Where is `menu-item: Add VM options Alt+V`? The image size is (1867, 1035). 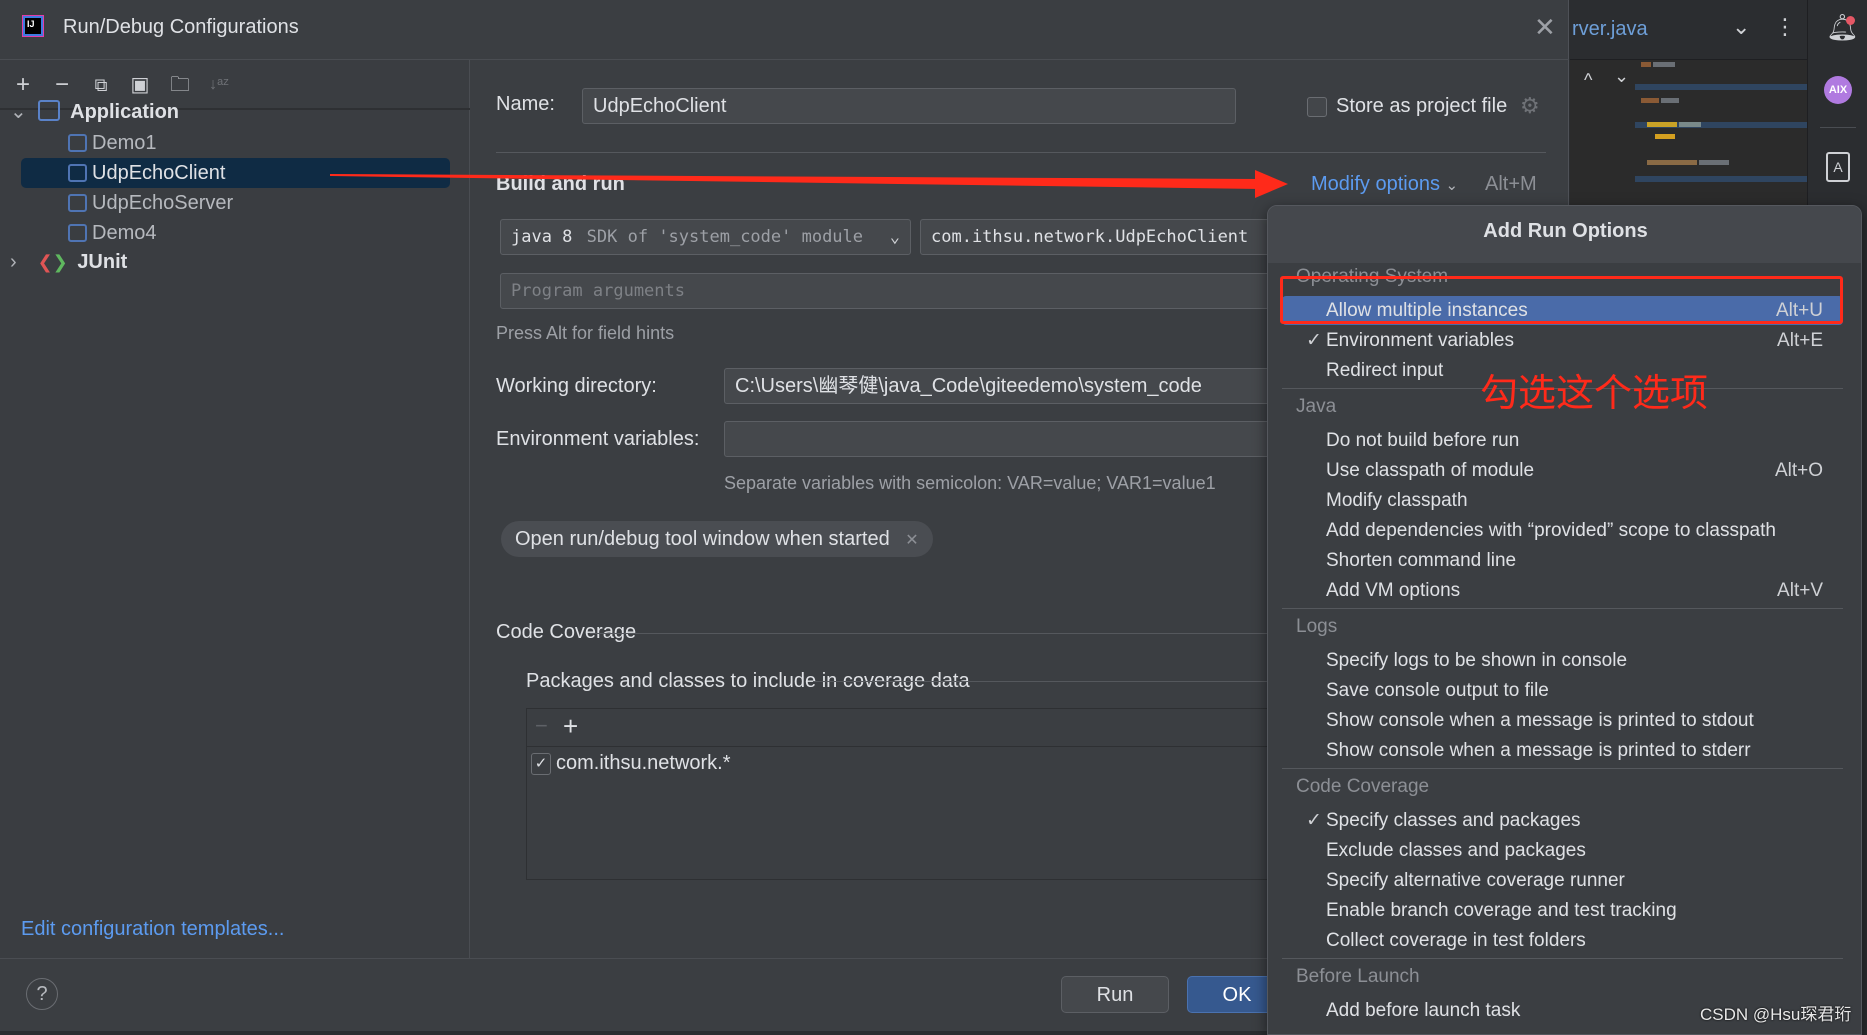 menu-item: Add VM options Alt+V is located at coordinates (1562, 590).